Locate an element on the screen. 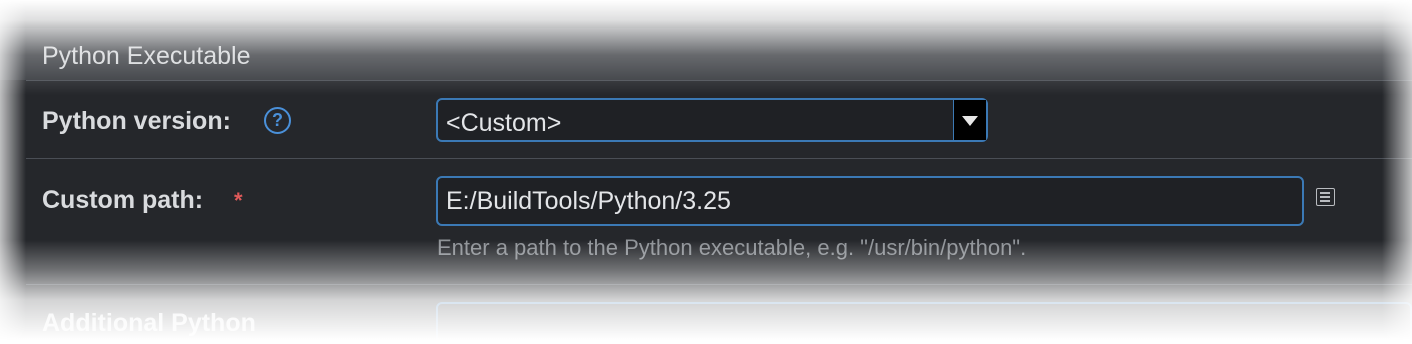 This screenshot has width=1412, height=344. python-version-select: <Custom> is located at coordinates (712, 120).